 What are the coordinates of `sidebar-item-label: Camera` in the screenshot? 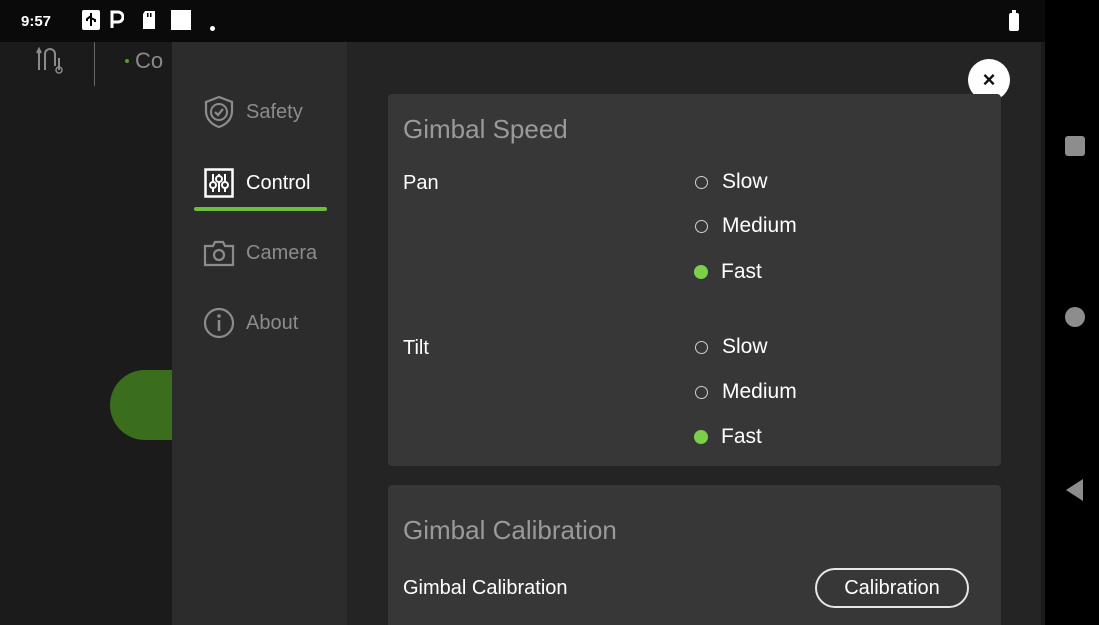 It's located at (282, 252).